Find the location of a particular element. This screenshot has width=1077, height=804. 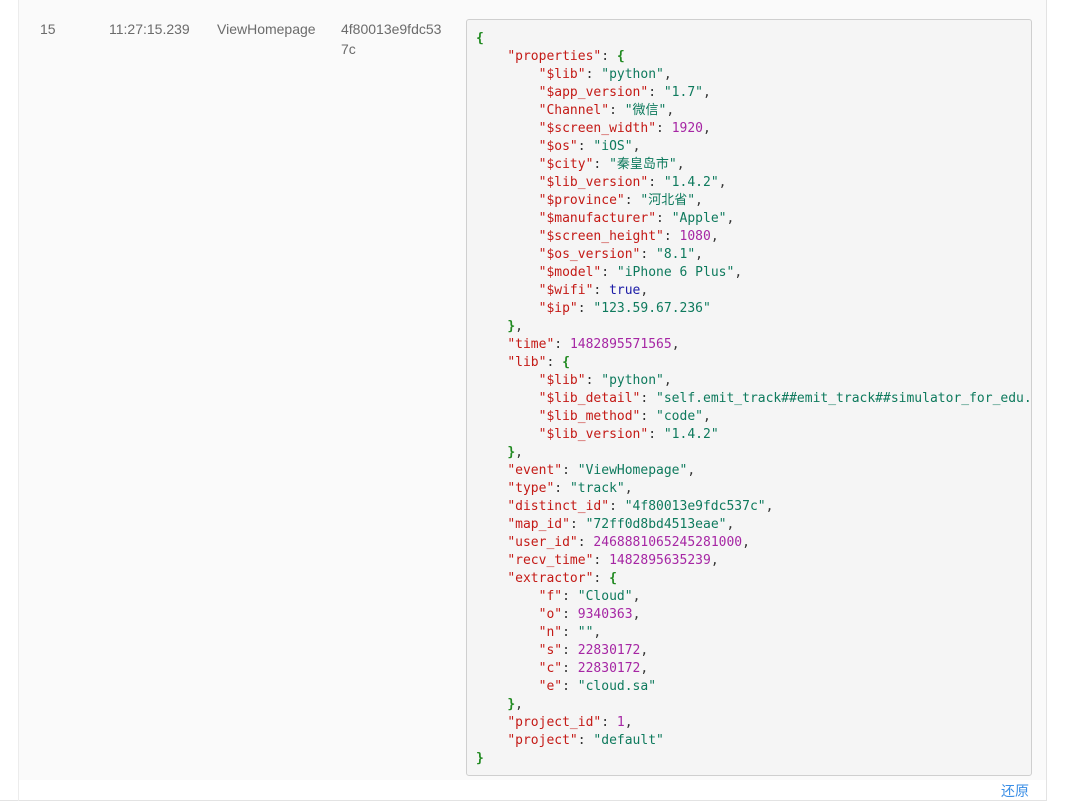

json-token: 1482895571565 is located at coordinates (620, 344).